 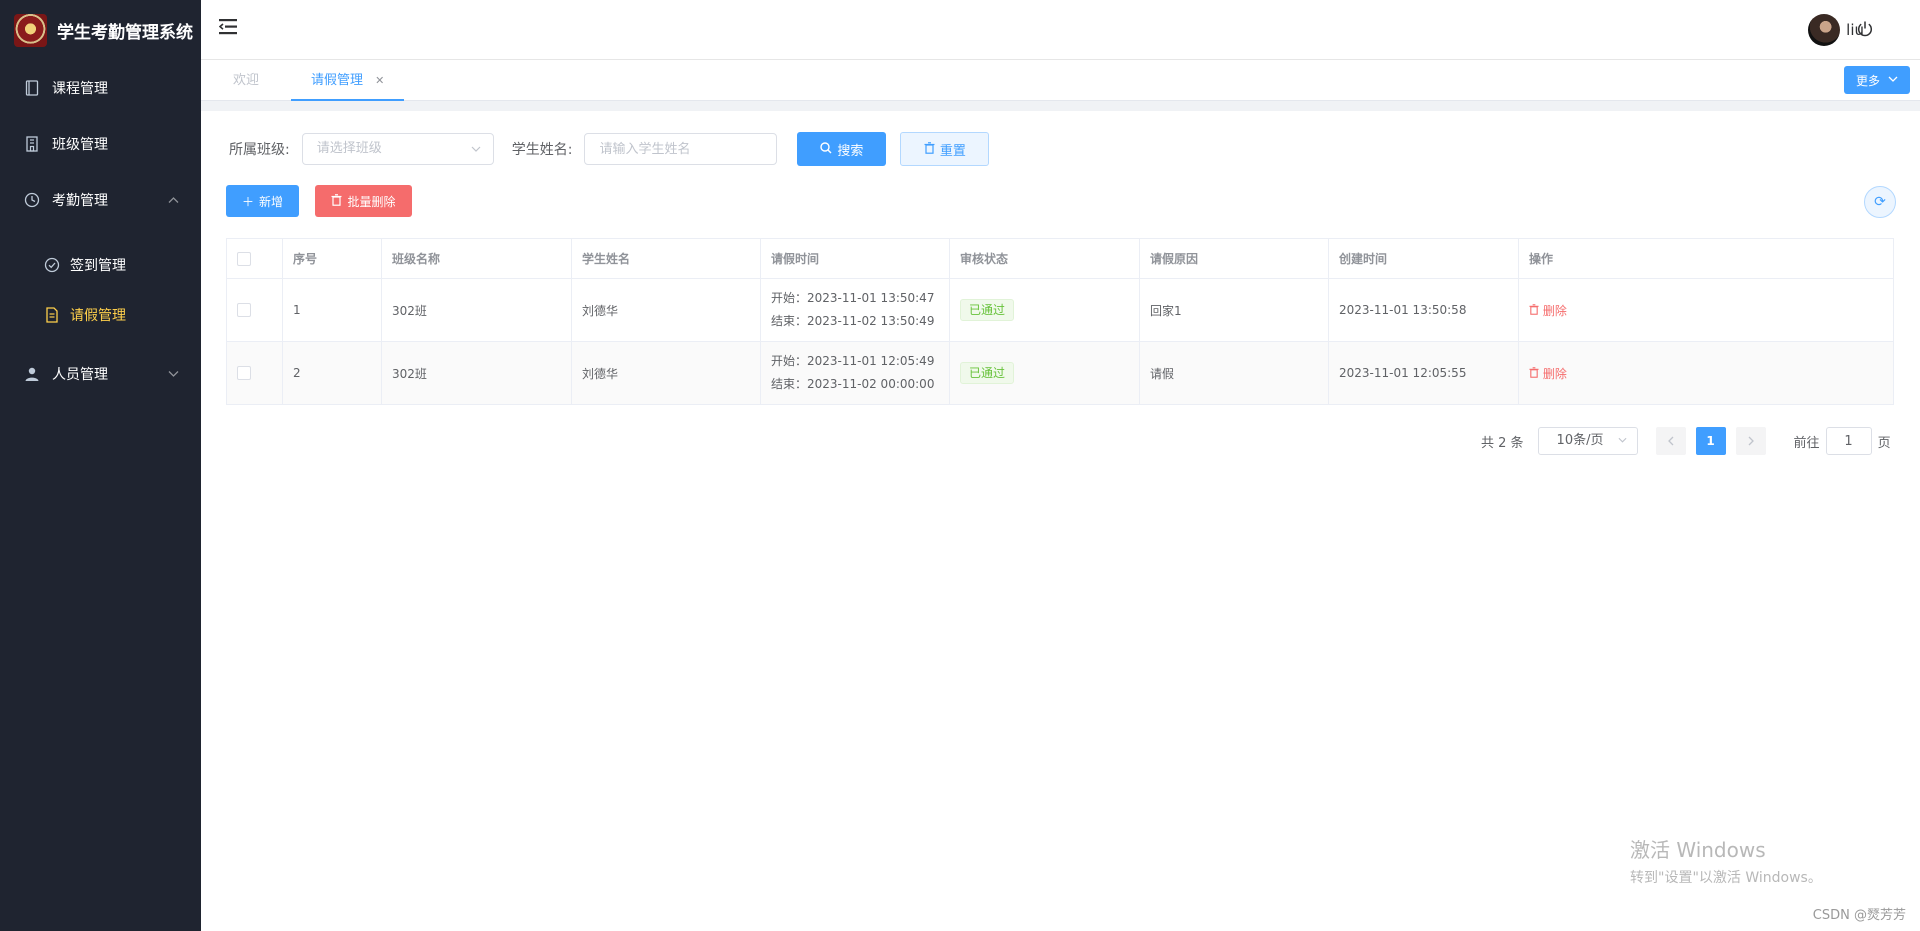 What do you see at coordinates (850, 151) in the screenshot?
I see `search-label: 搜索` at bounding box center [850, 151].